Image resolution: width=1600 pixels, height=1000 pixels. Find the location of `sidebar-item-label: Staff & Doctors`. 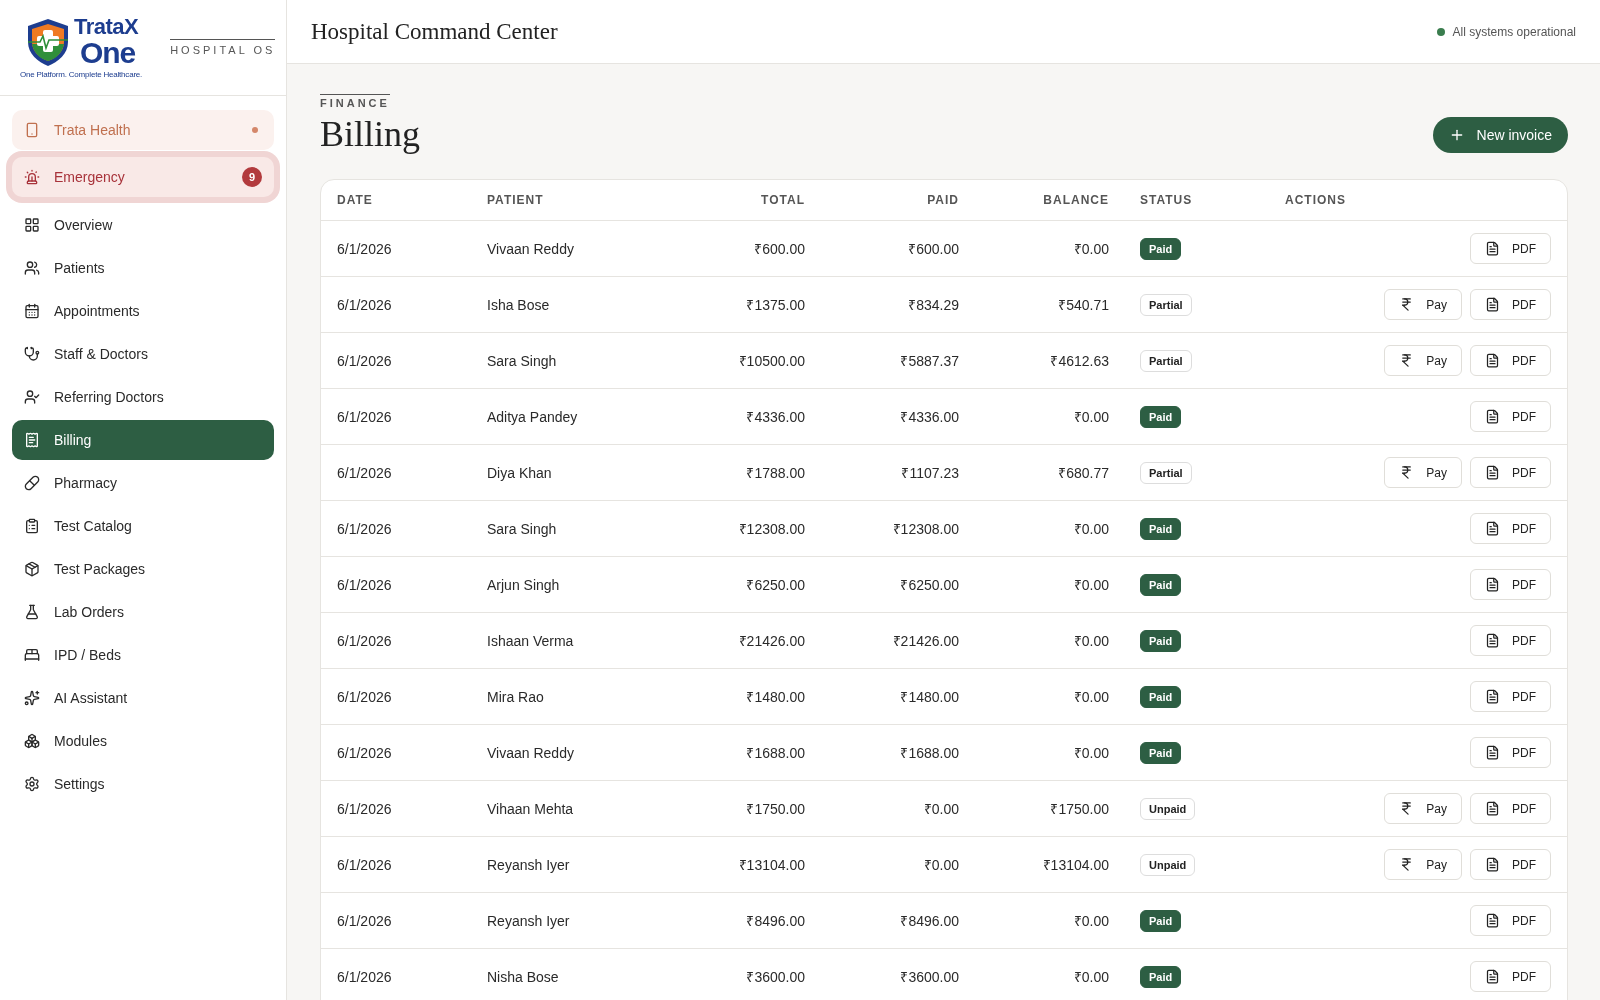

sidebar-item-label: Staff & Doctors is located at coordinates (101, 353).